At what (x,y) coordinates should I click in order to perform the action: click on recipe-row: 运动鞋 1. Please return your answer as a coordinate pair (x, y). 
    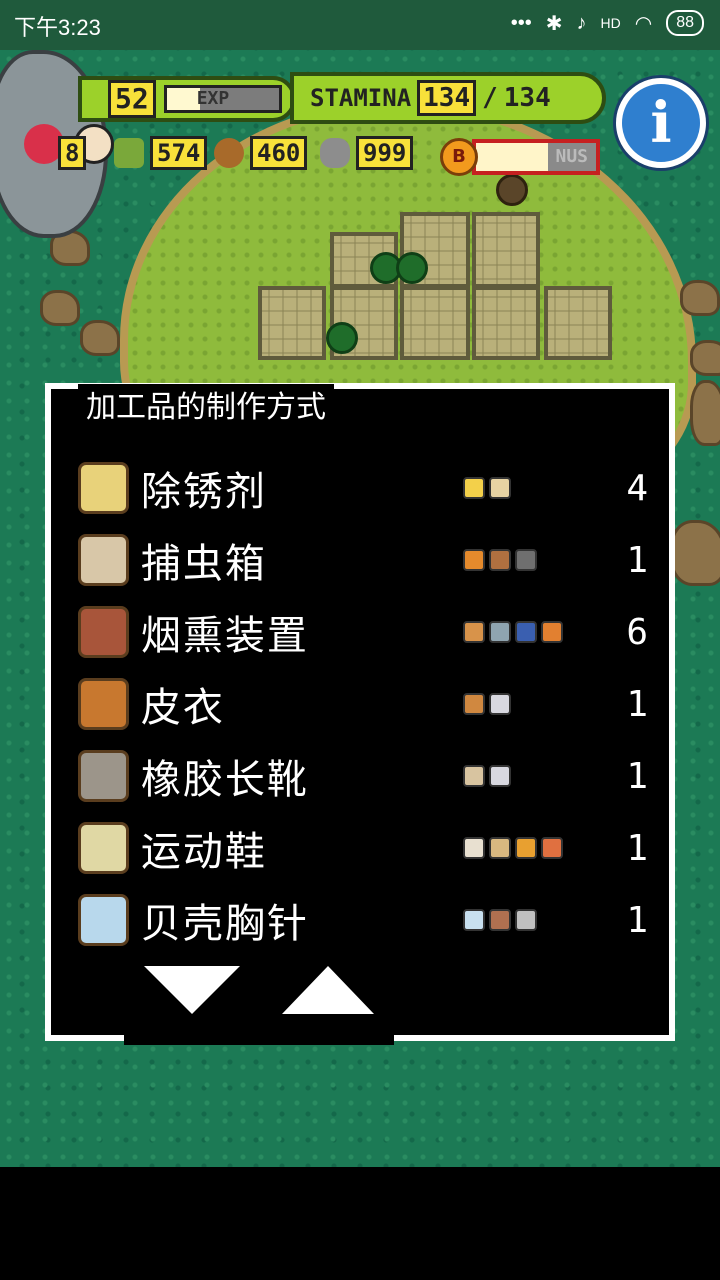
    Looking at the image, I should click on (363, 848).